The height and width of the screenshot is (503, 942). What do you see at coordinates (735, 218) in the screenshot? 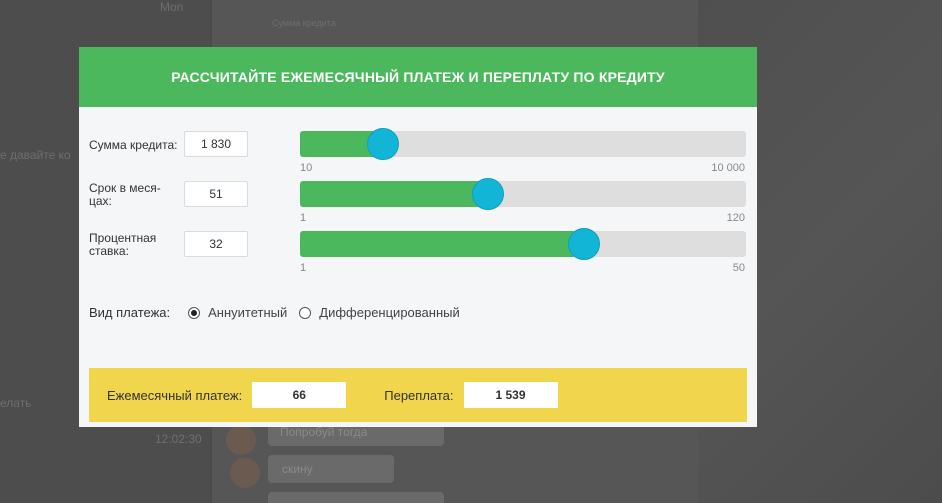
I see `slider-max-label: 120` at bounding box center [735, 218].